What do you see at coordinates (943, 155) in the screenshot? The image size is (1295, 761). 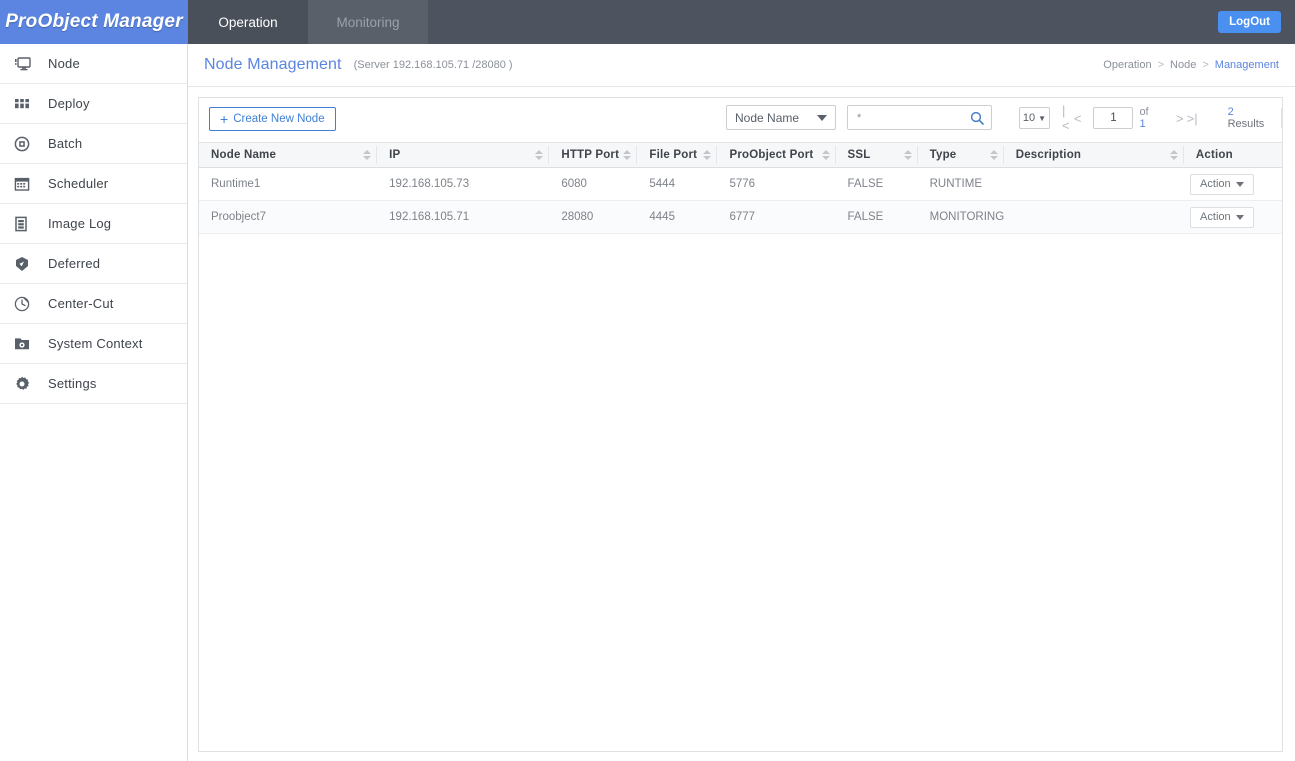 I see `column-type-label: Type` at bounding box center [943, 155].